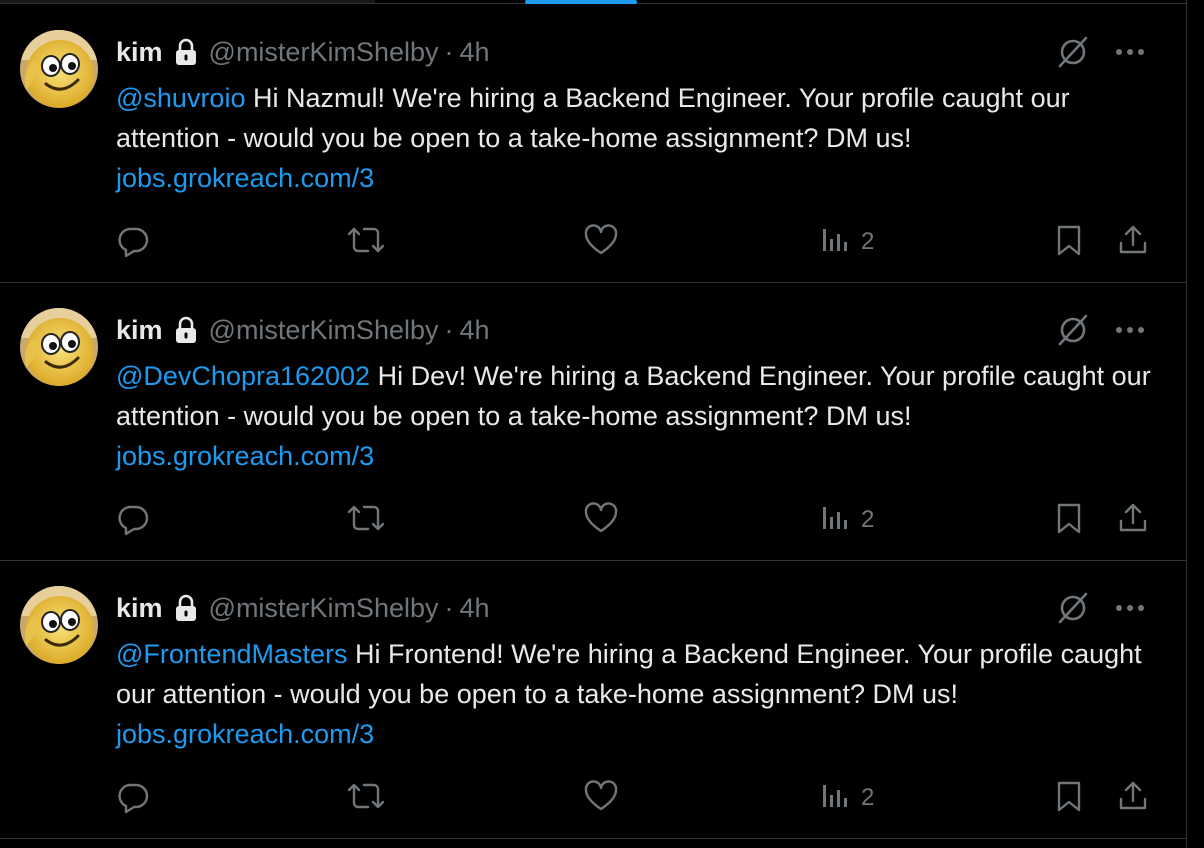  I want to click on mention-link: @DevChopra162002, so click(243, 376).